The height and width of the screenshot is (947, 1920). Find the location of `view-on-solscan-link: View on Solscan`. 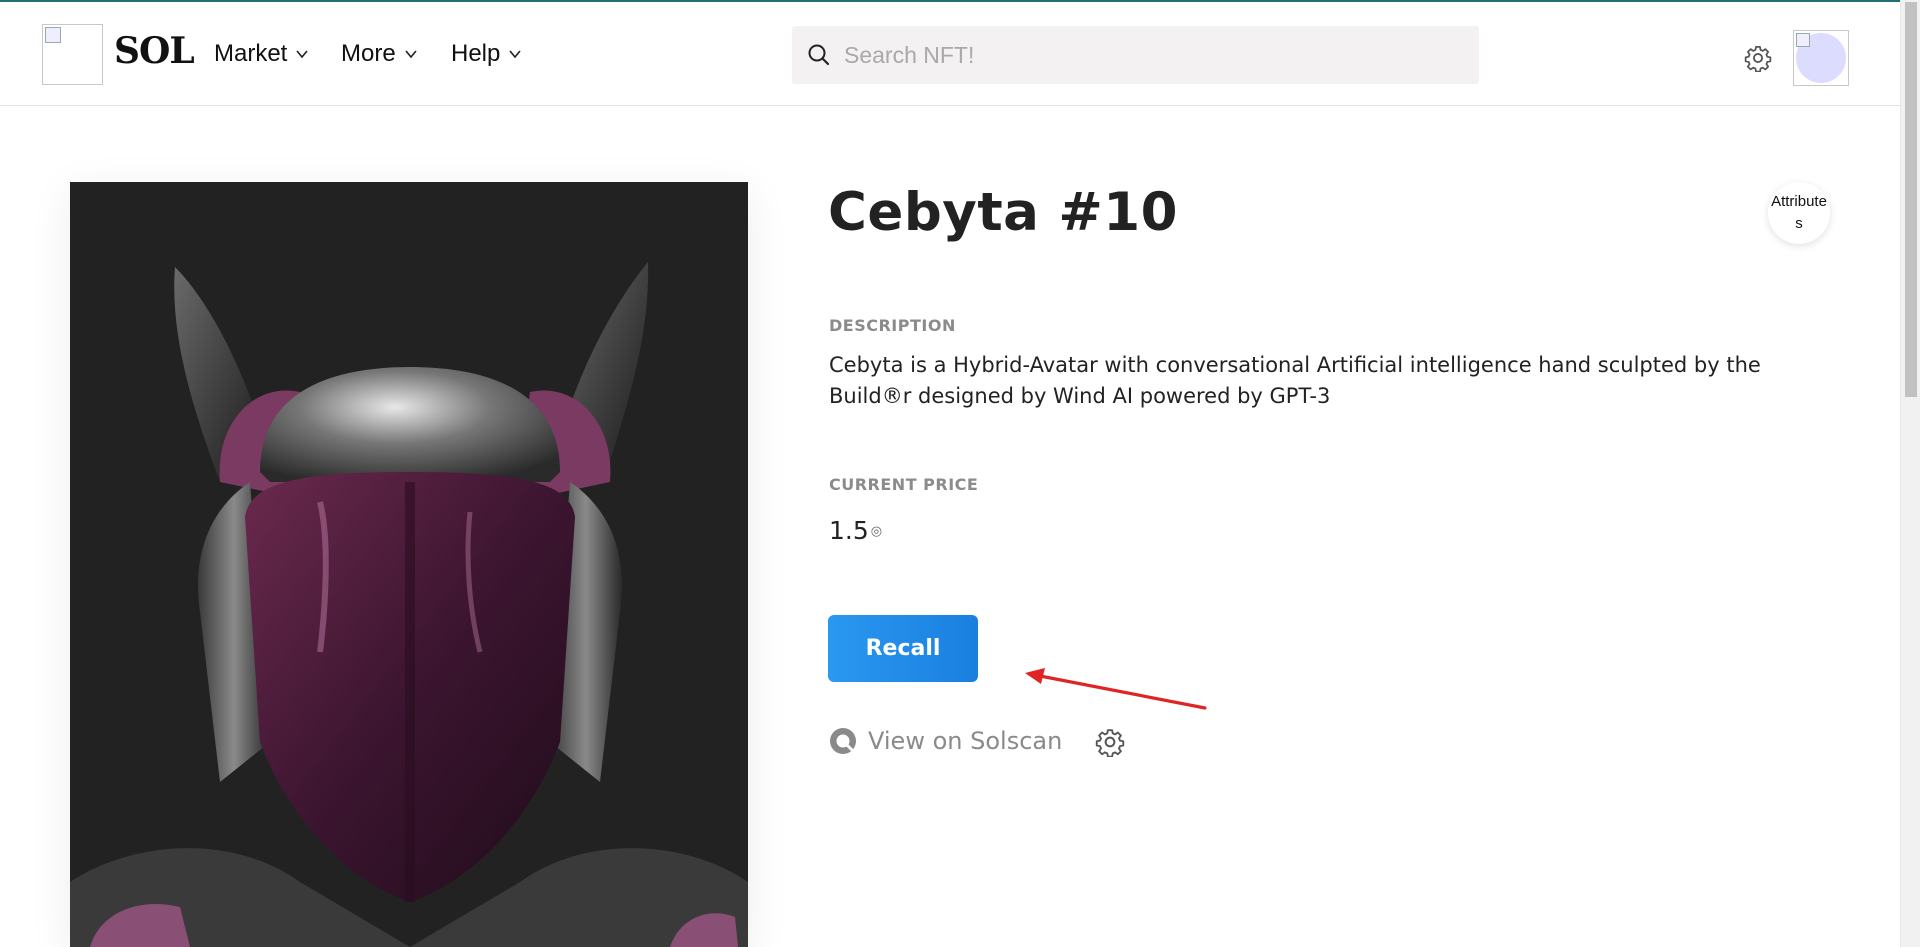

view-on-solscan-link: View on Solscan is located at coordinates (945, 741).